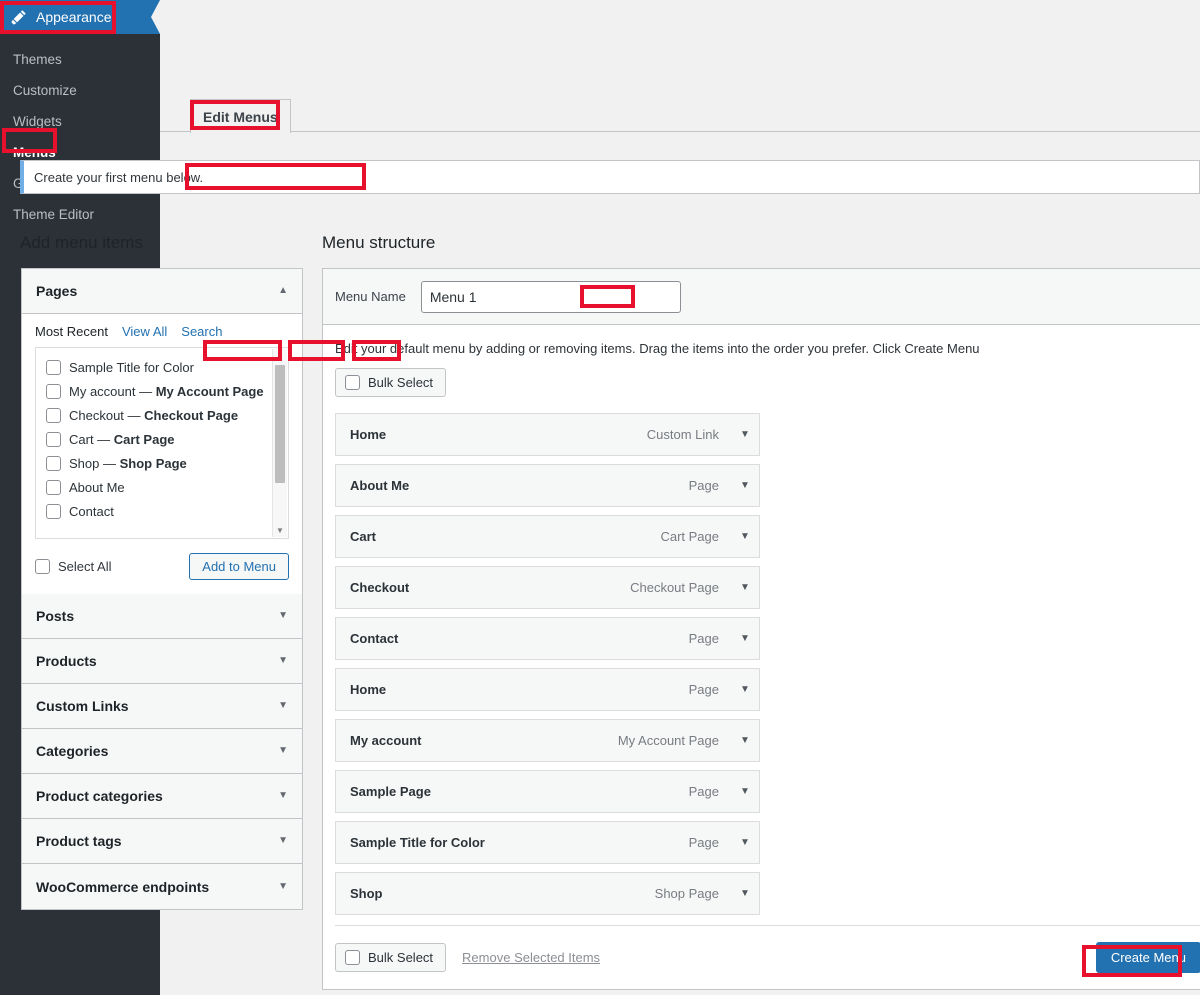  I want to click on menu-item-row: Shop Shop Page ▼, so click(547, 893).